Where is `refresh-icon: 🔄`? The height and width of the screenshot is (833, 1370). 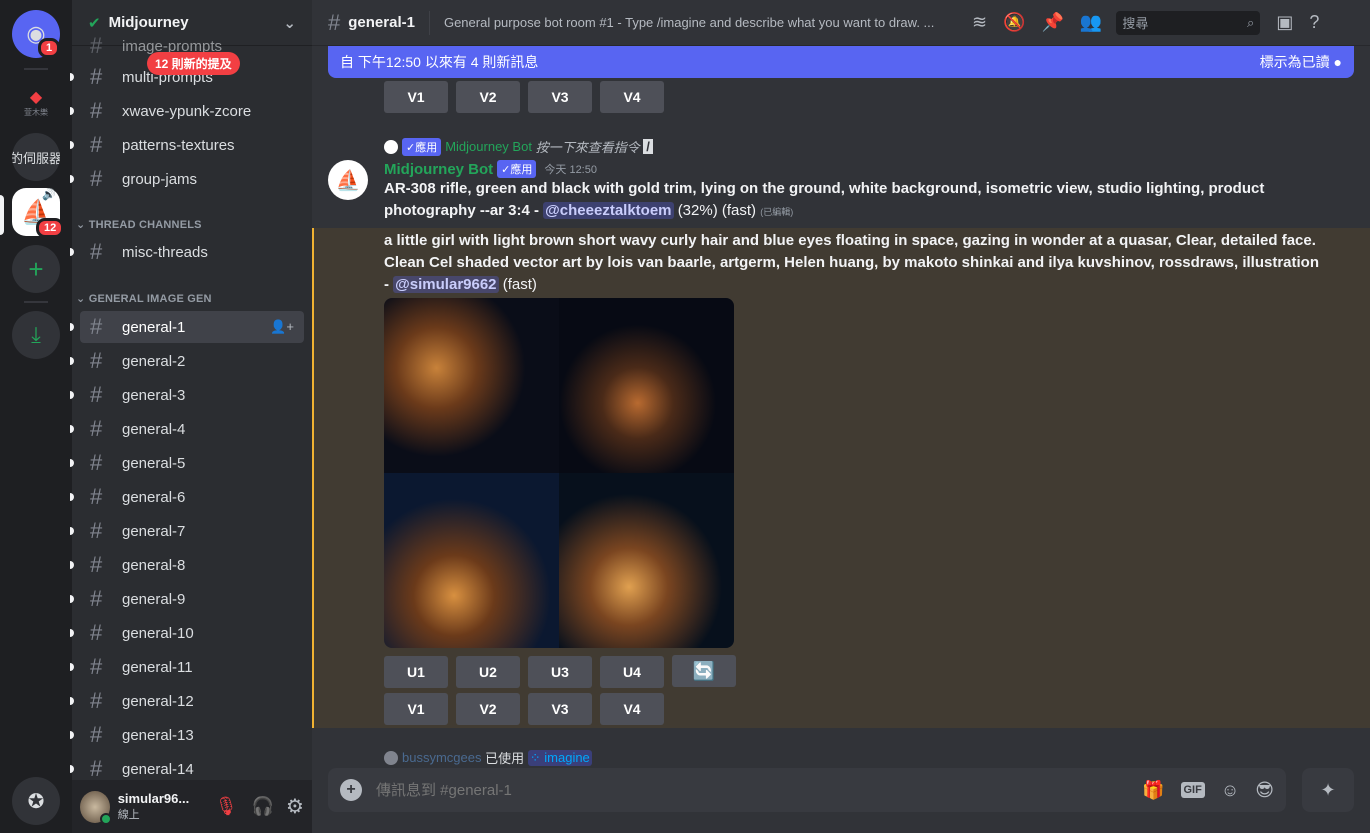
refresh-icon: 🔄 is located at coordinates (704, 670).